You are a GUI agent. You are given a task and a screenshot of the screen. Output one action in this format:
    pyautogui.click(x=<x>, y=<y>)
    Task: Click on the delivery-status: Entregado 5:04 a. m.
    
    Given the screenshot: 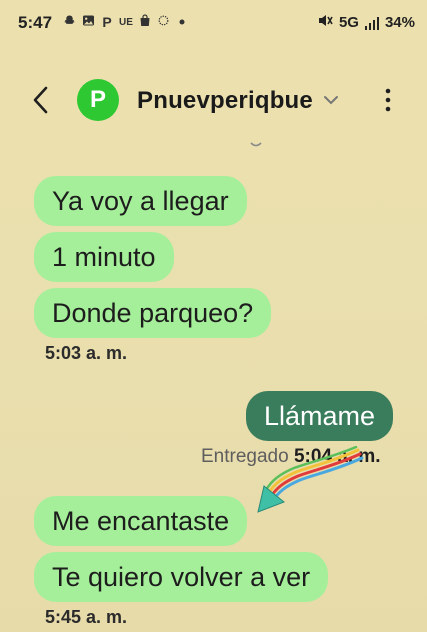 What is the action you would take?
    pyautogui.click(x=291, y=457)
    